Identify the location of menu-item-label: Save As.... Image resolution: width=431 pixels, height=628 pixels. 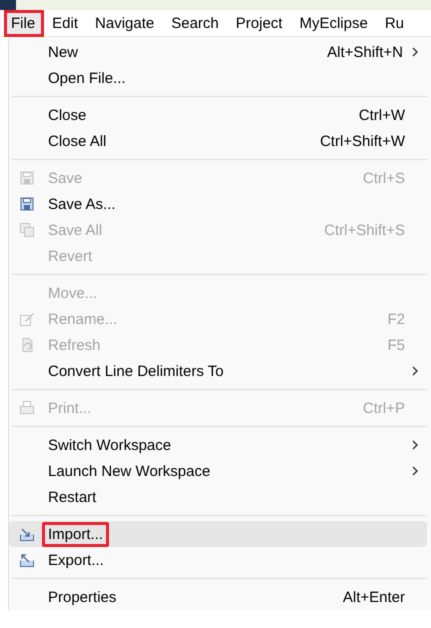
(82, 204).